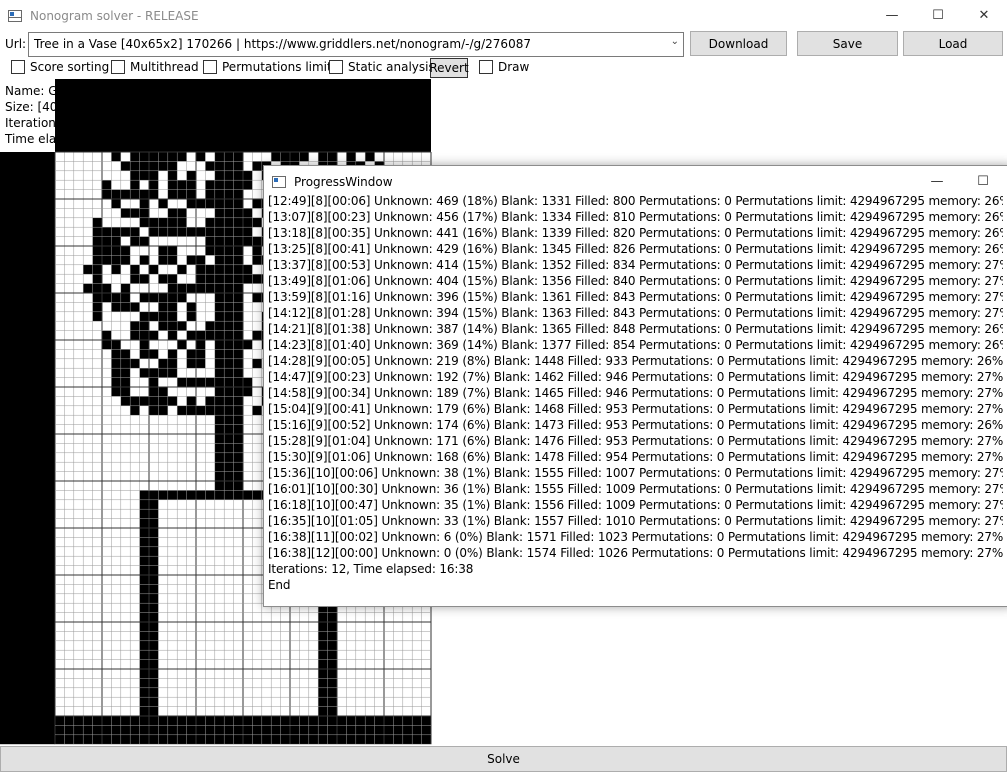 This screenshot has width=1007, height=772. Describe the element at coordinates (267, 67) in the screenshot. I see `permutations-limit-checkbox: Permutations limit` at that location.